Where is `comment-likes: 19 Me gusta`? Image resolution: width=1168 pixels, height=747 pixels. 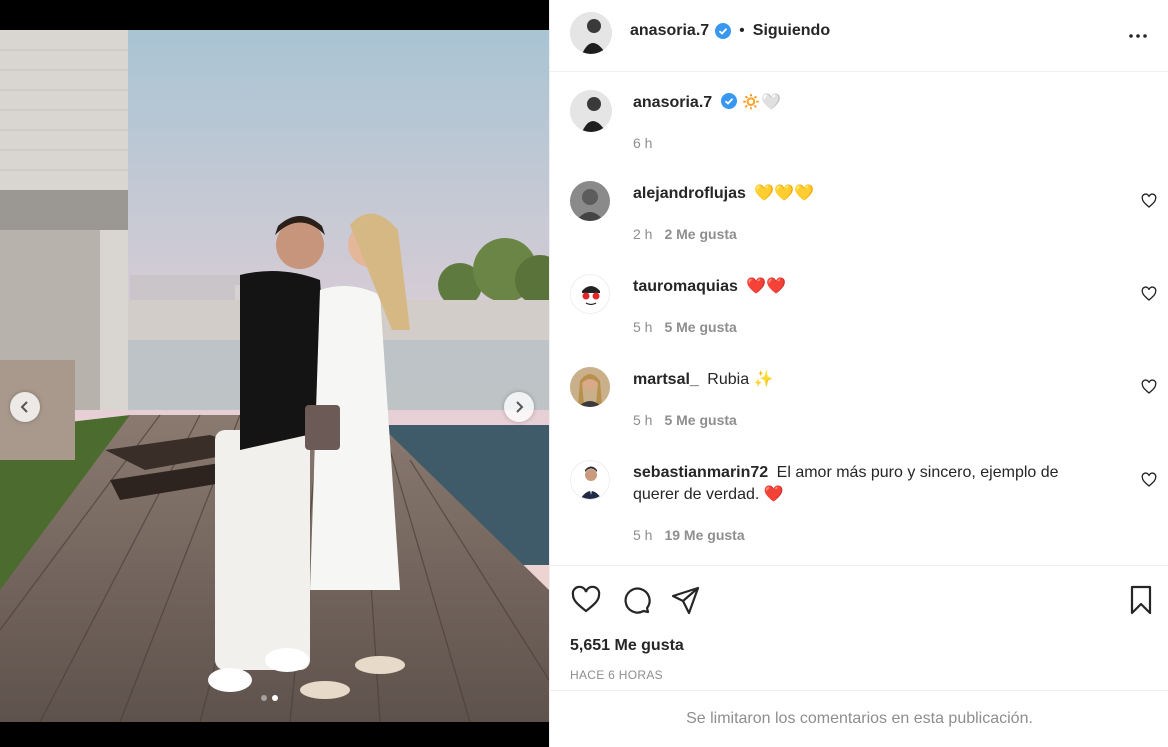 comment-likes: 19 Me gusta is located at coordinates (704, 535).